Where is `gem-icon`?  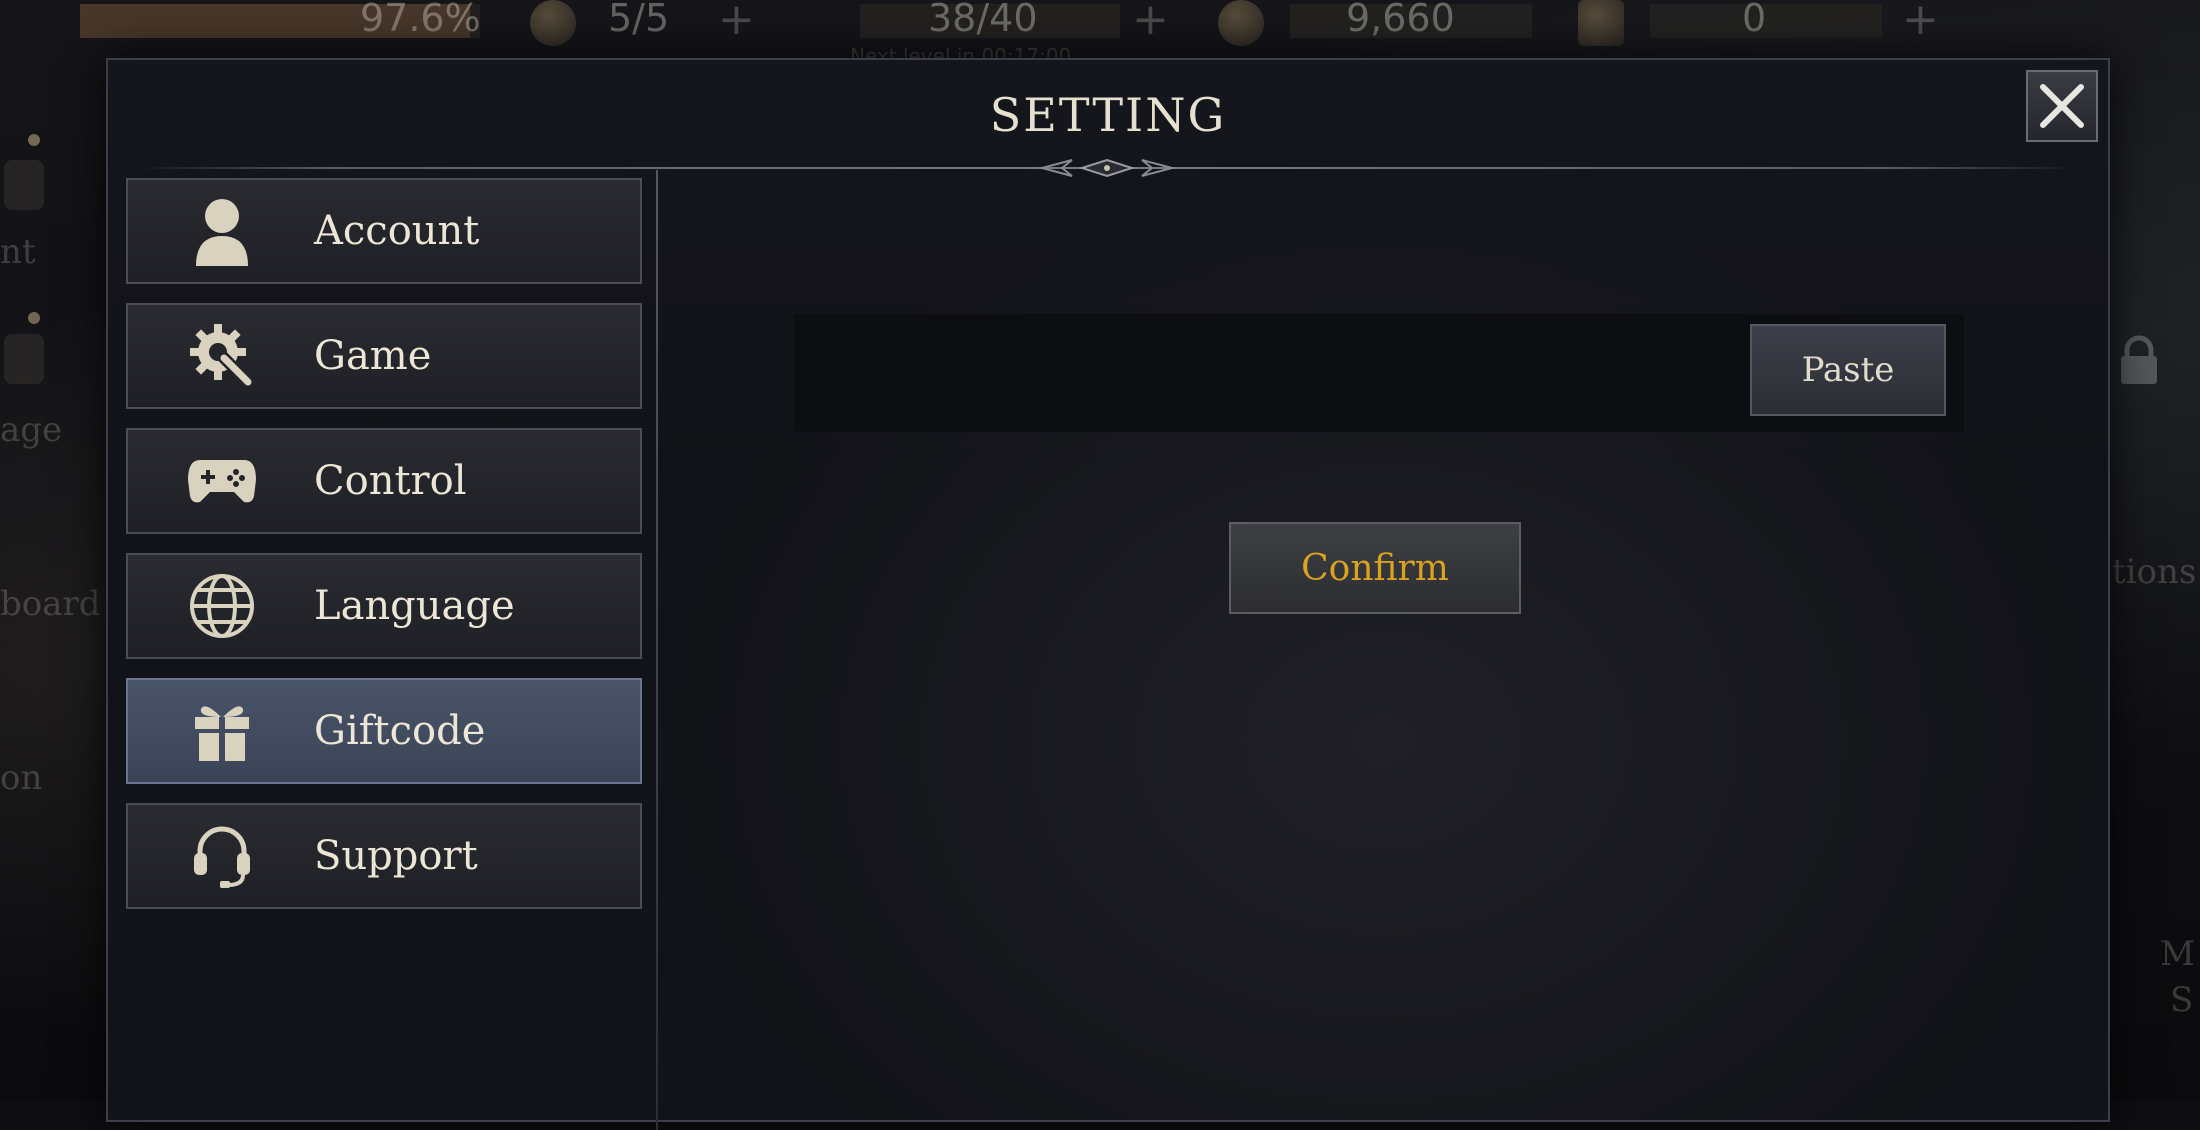
gem-icon is located at coordinates (1601, 23).